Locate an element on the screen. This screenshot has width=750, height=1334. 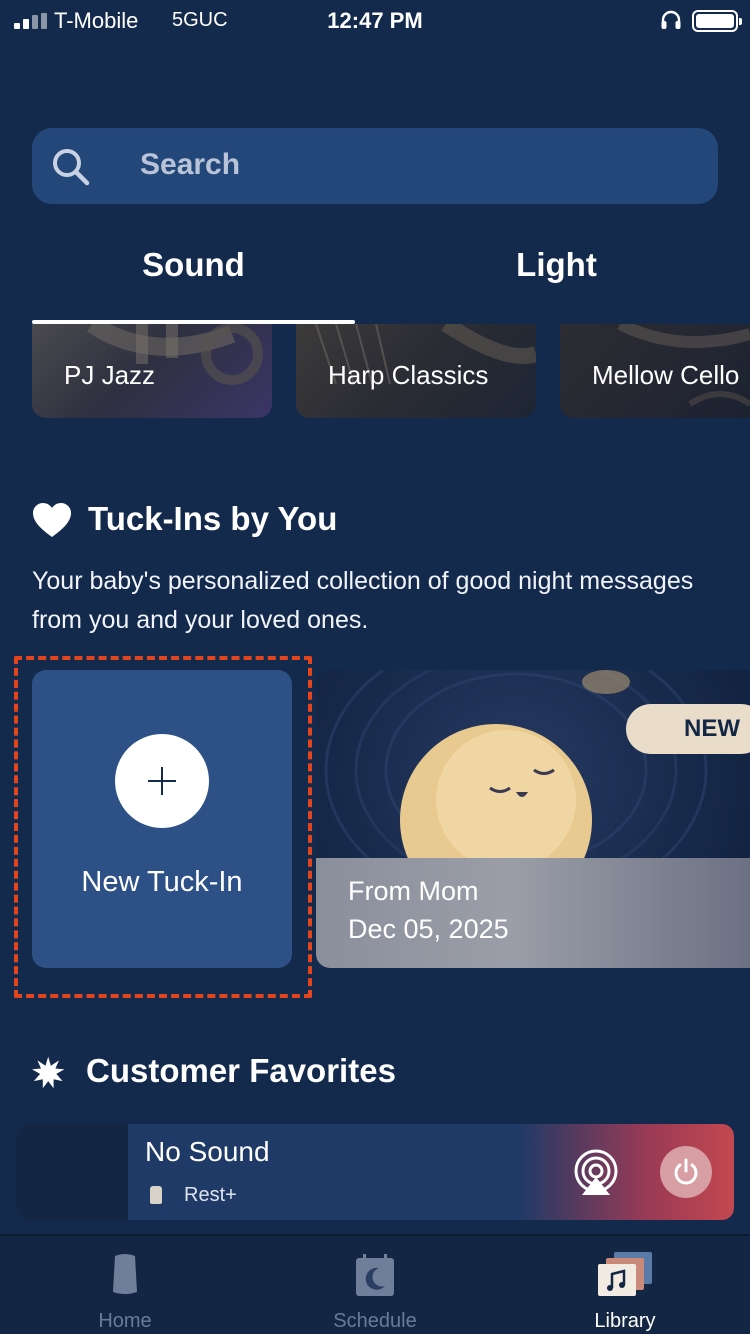
section-title-tuck-ins: Tuck-Ins by You is located at coordinates (184, 519).